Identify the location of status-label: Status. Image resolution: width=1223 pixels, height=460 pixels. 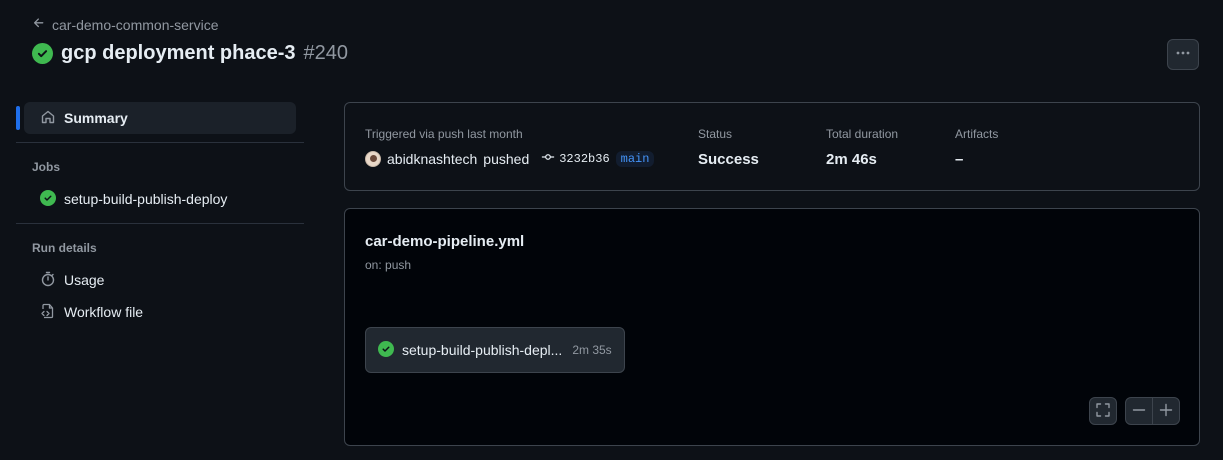
(715, 134).